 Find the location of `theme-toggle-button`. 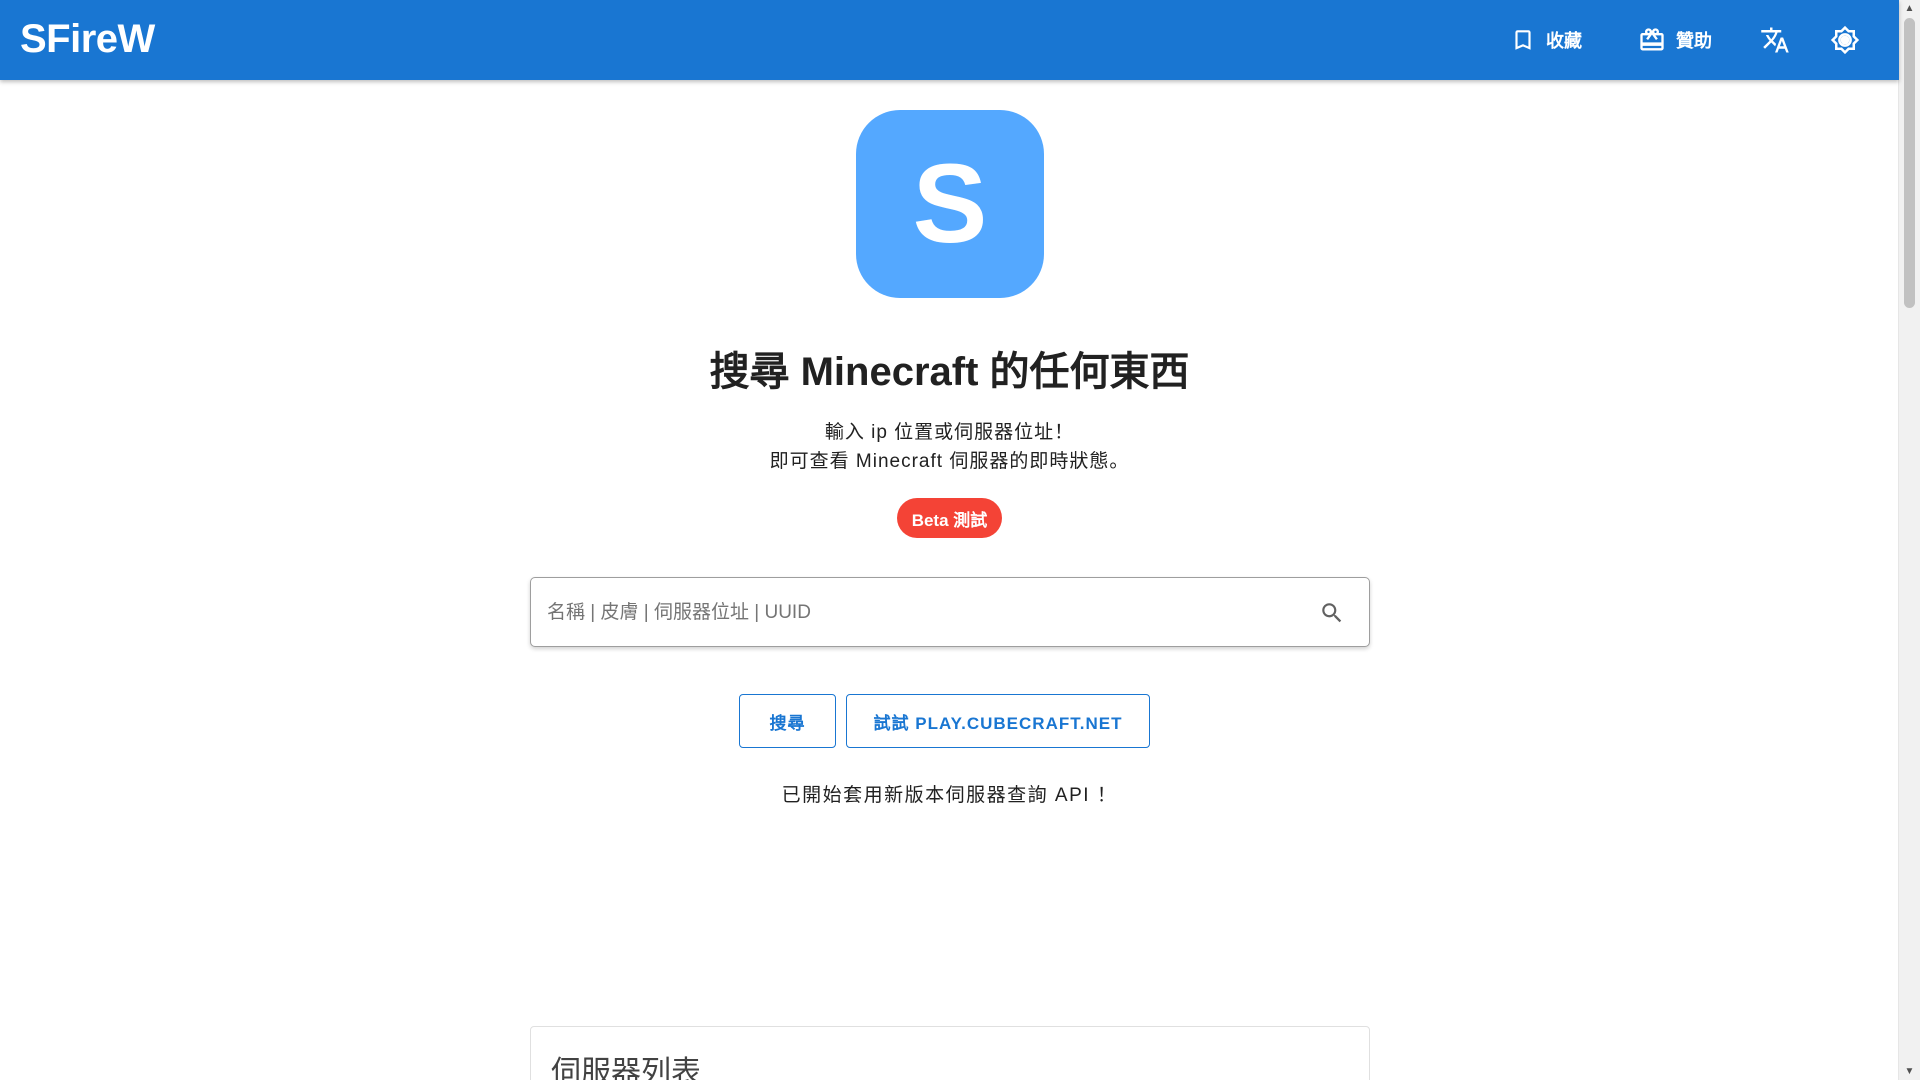

theme-toggle-button is located at coordinates (1845, 40).